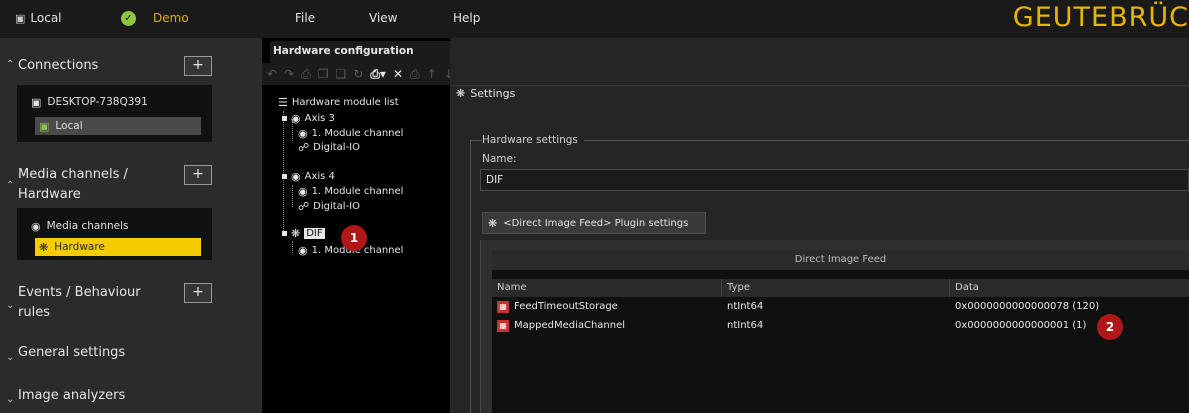  Describe the element at coordinates (1110, 327) in the screenshot. I see `annotation-badge-2: 2` at that location.